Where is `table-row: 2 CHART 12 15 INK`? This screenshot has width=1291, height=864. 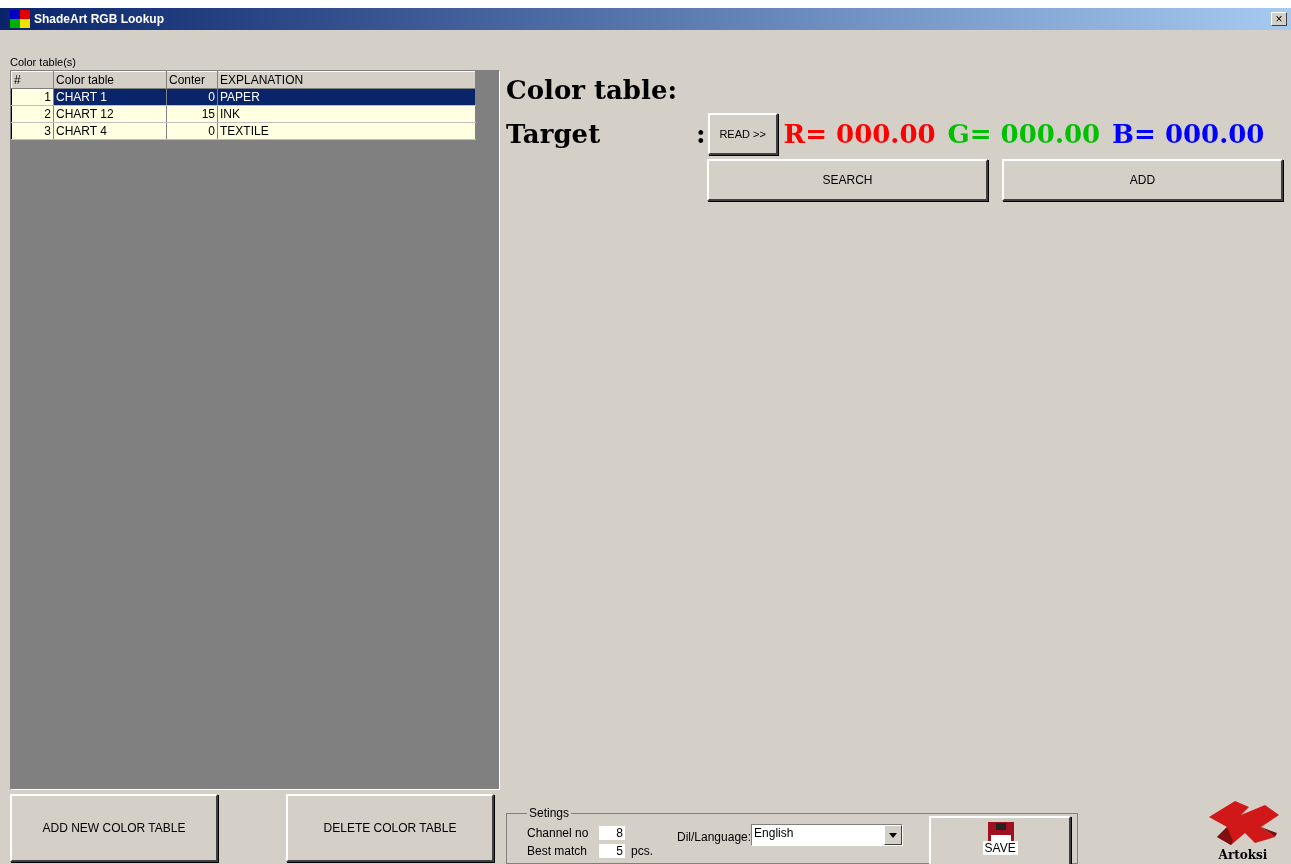 table-row: 2 CHART 12 15 INK is located at coordinates (243, 114).